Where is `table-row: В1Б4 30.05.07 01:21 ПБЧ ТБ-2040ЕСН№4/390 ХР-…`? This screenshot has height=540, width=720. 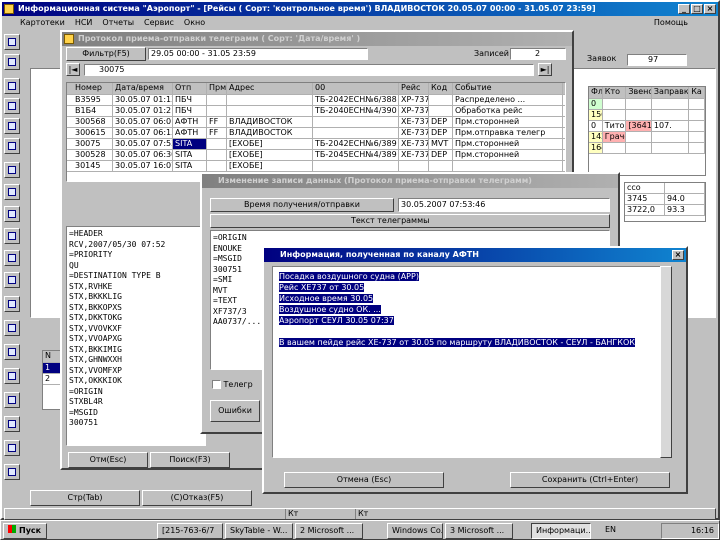
table-row: В1Б4 30.05.07 01:21 ПБЧ ТБ-2040ЕСН№4/390 ХР-… is located at coordinates (316, 111).